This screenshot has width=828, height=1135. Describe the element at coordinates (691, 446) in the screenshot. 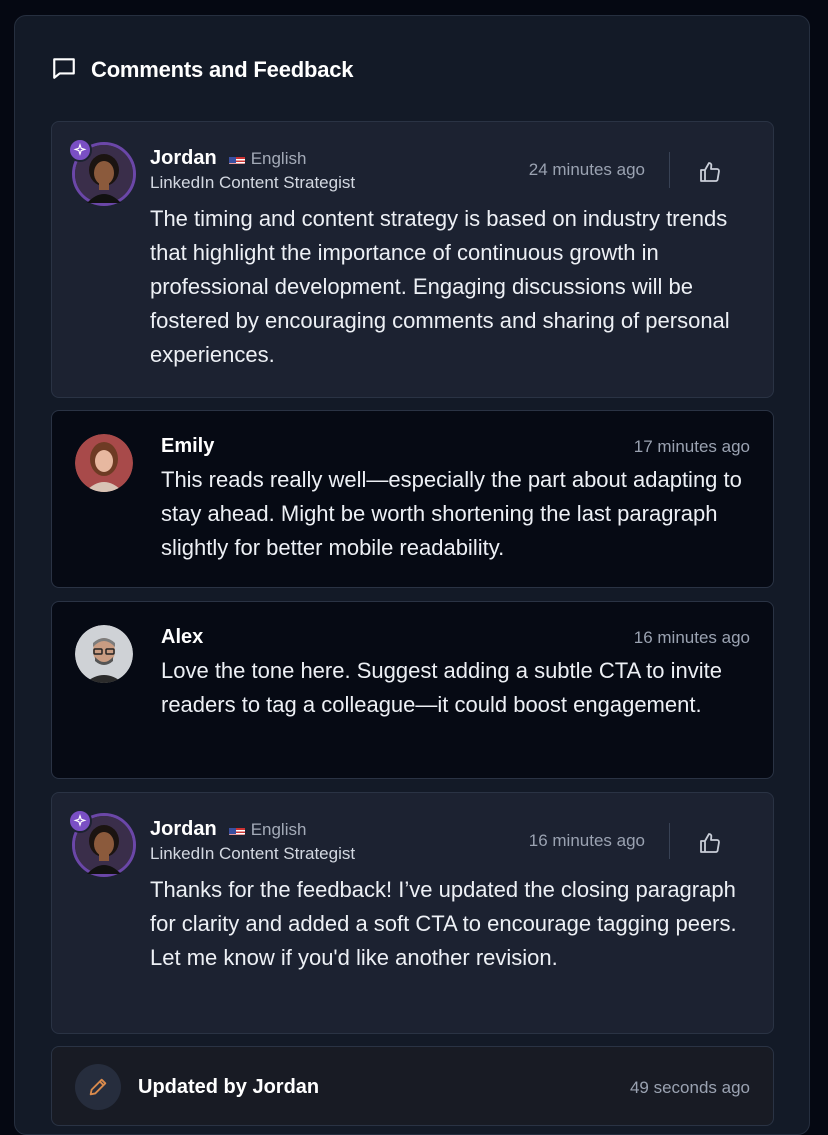

I see `timestamp: 17 minutes ago` at that location.